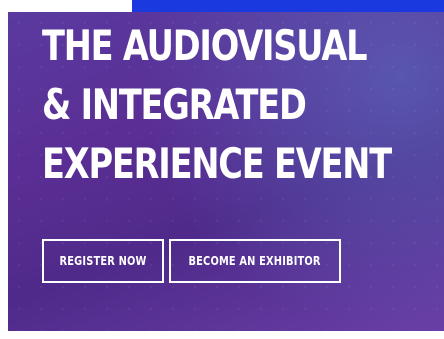 The height and width of the screenshot is (339, 444). Describe the element at coordinates (217, 163) in the screenshot. I see `headline-line-3: EXPERIENCE EVENT` at that location.